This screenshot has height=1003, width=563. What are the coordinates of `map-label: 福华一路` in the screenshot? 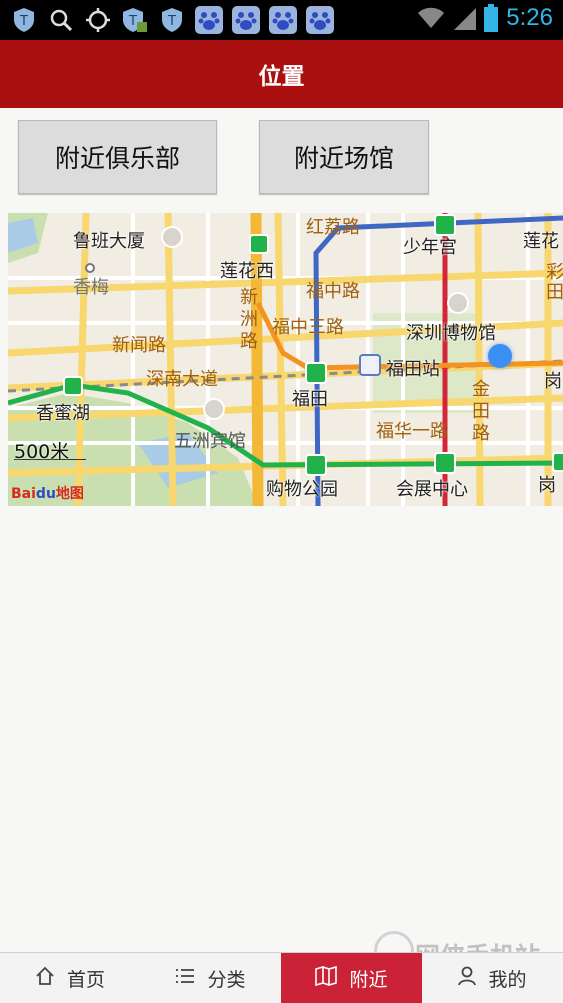 It's located at (412, 431).